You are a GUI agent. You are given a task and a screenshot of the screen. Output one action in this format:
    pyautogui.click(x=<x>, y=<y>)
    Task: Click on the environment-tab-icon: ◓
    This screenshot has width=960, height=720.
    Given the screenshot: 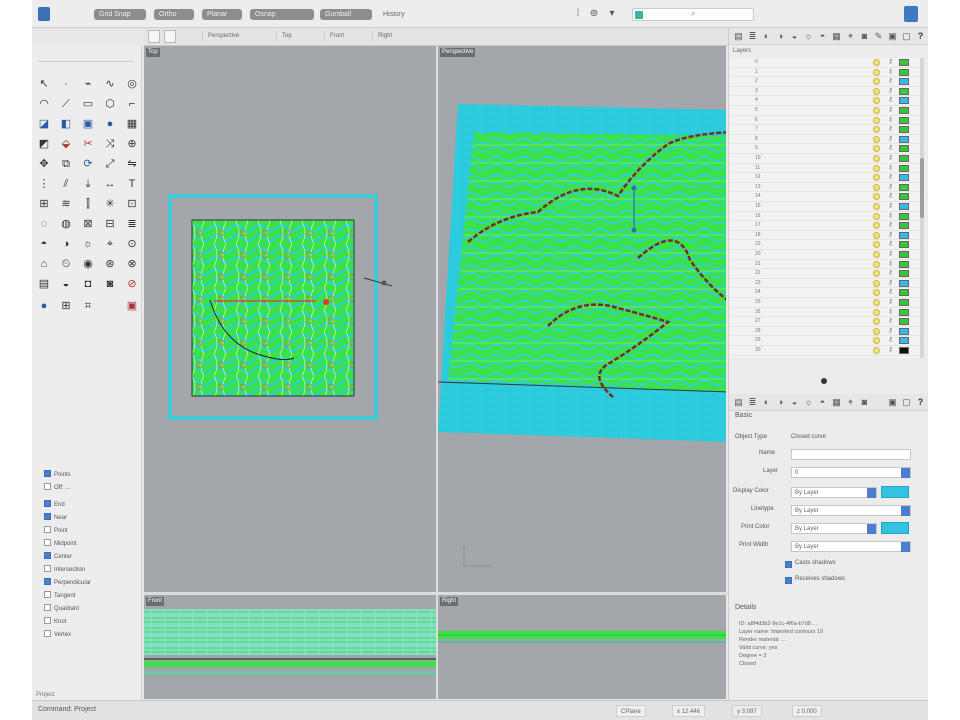 What is the action you would take?
    pyautogui.click(x=822, y=36)
    